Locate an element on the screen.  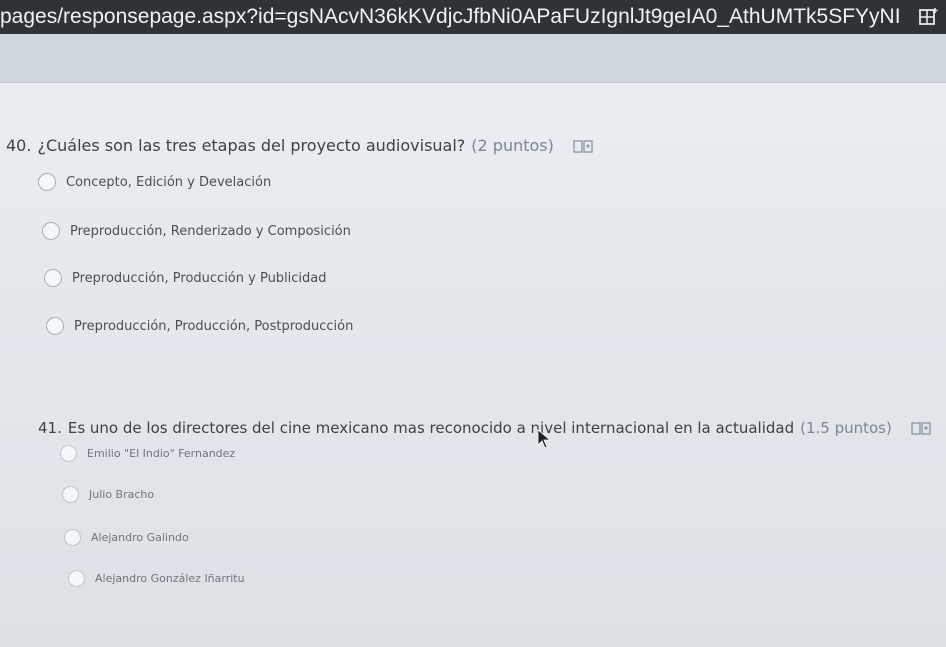
option-label: Preproducción, Producción y Publicidad is located at coordinates (199, 278).